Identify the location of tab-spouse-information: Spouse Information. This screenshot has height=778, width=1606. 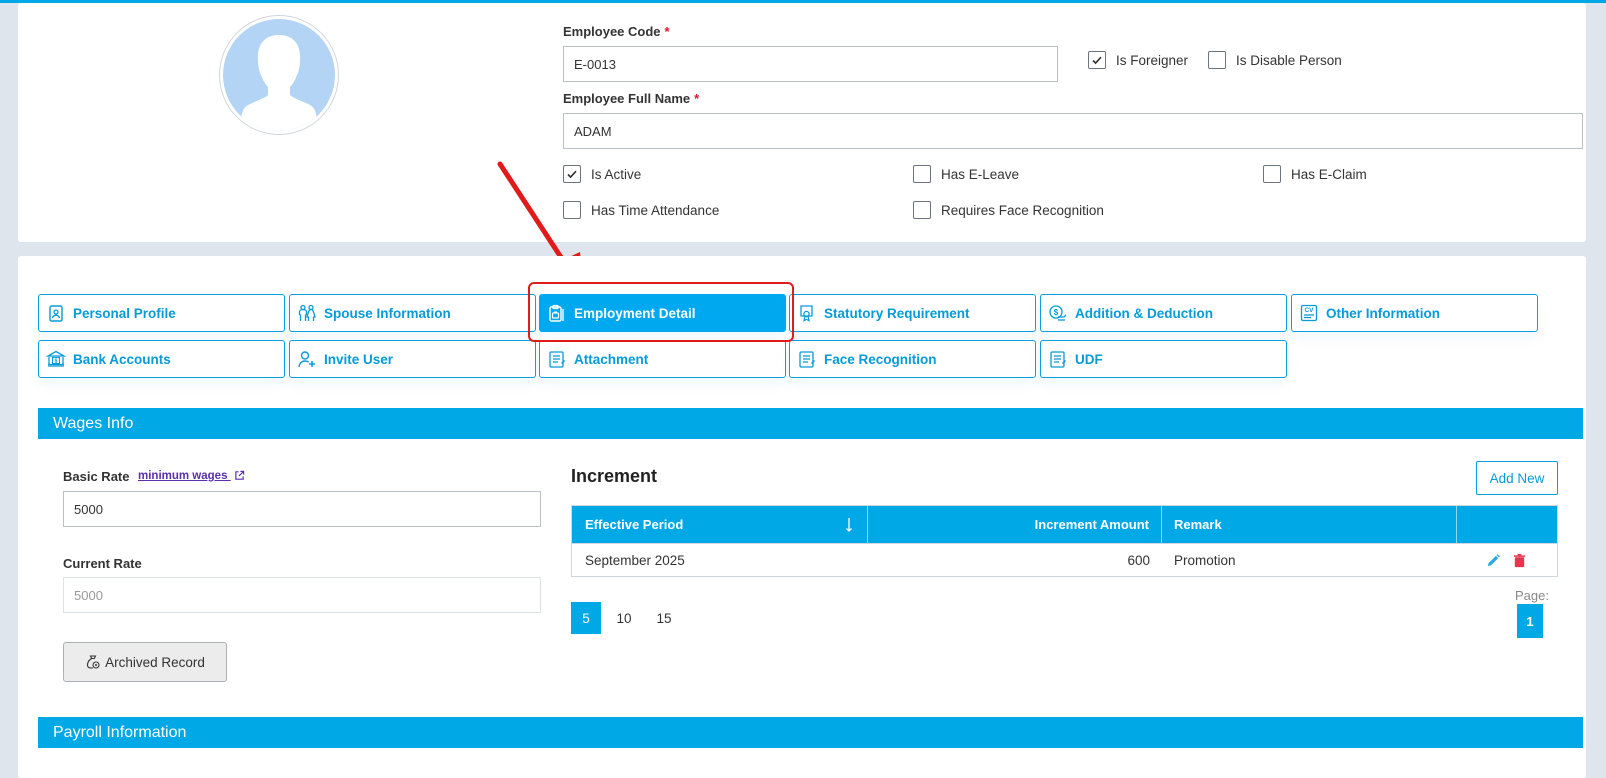
(412, 313).